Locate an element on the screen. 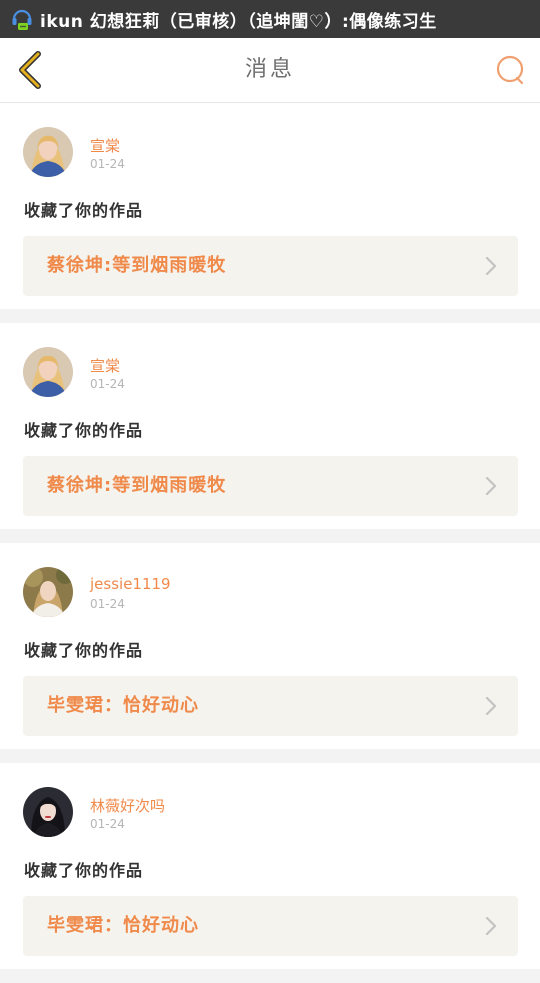  avatar-woman-in-garden-icon is located at coordinates (48, 592).